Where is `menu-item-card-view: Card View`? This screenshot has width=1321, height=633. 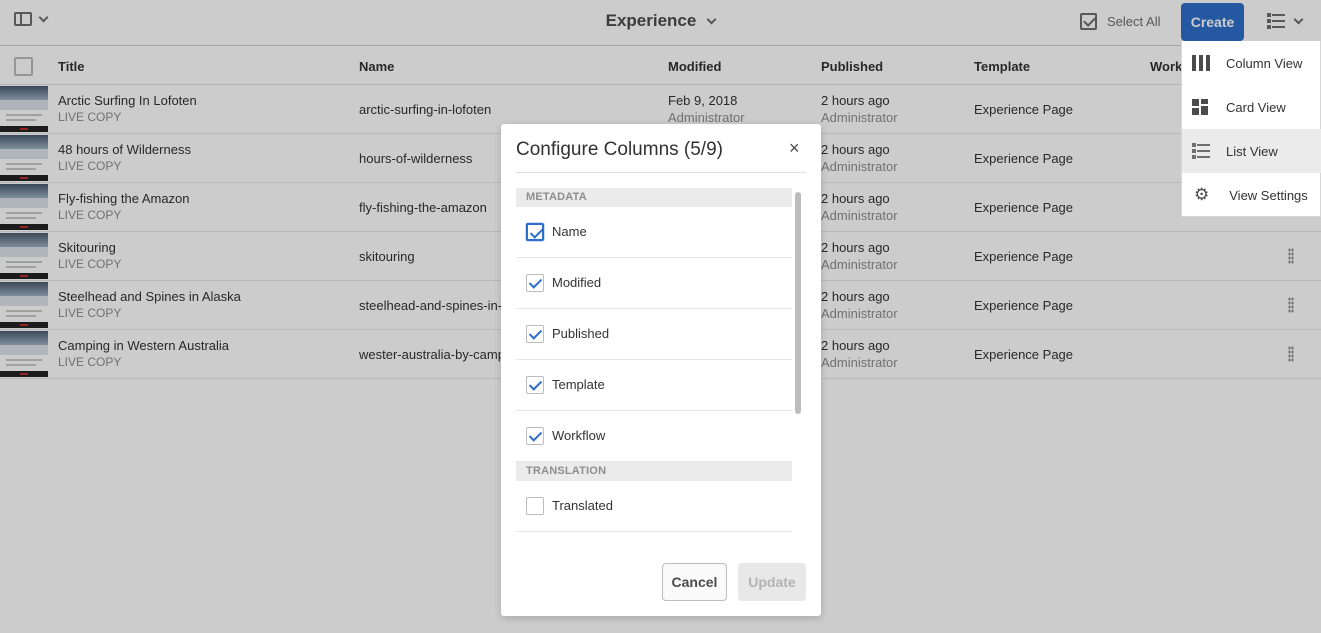 menu-item-card-view: Card View is located at coordinates (1251, 107).